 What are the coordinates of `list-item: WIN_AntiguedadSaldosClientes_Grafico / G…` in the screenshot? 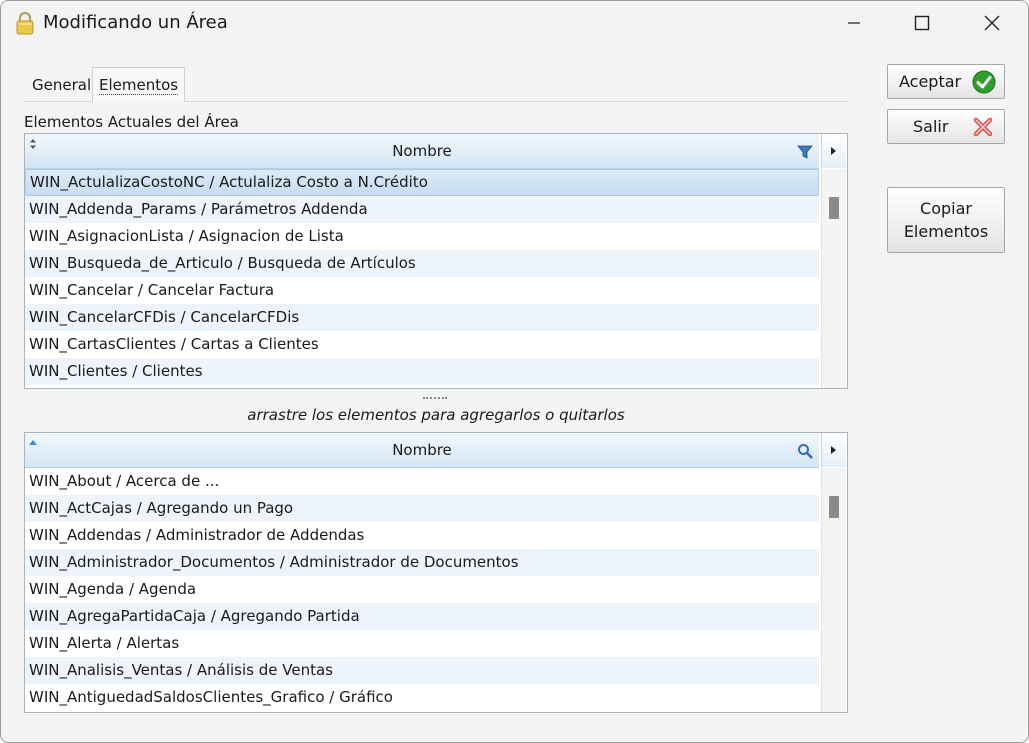 It's located at (422, 697).